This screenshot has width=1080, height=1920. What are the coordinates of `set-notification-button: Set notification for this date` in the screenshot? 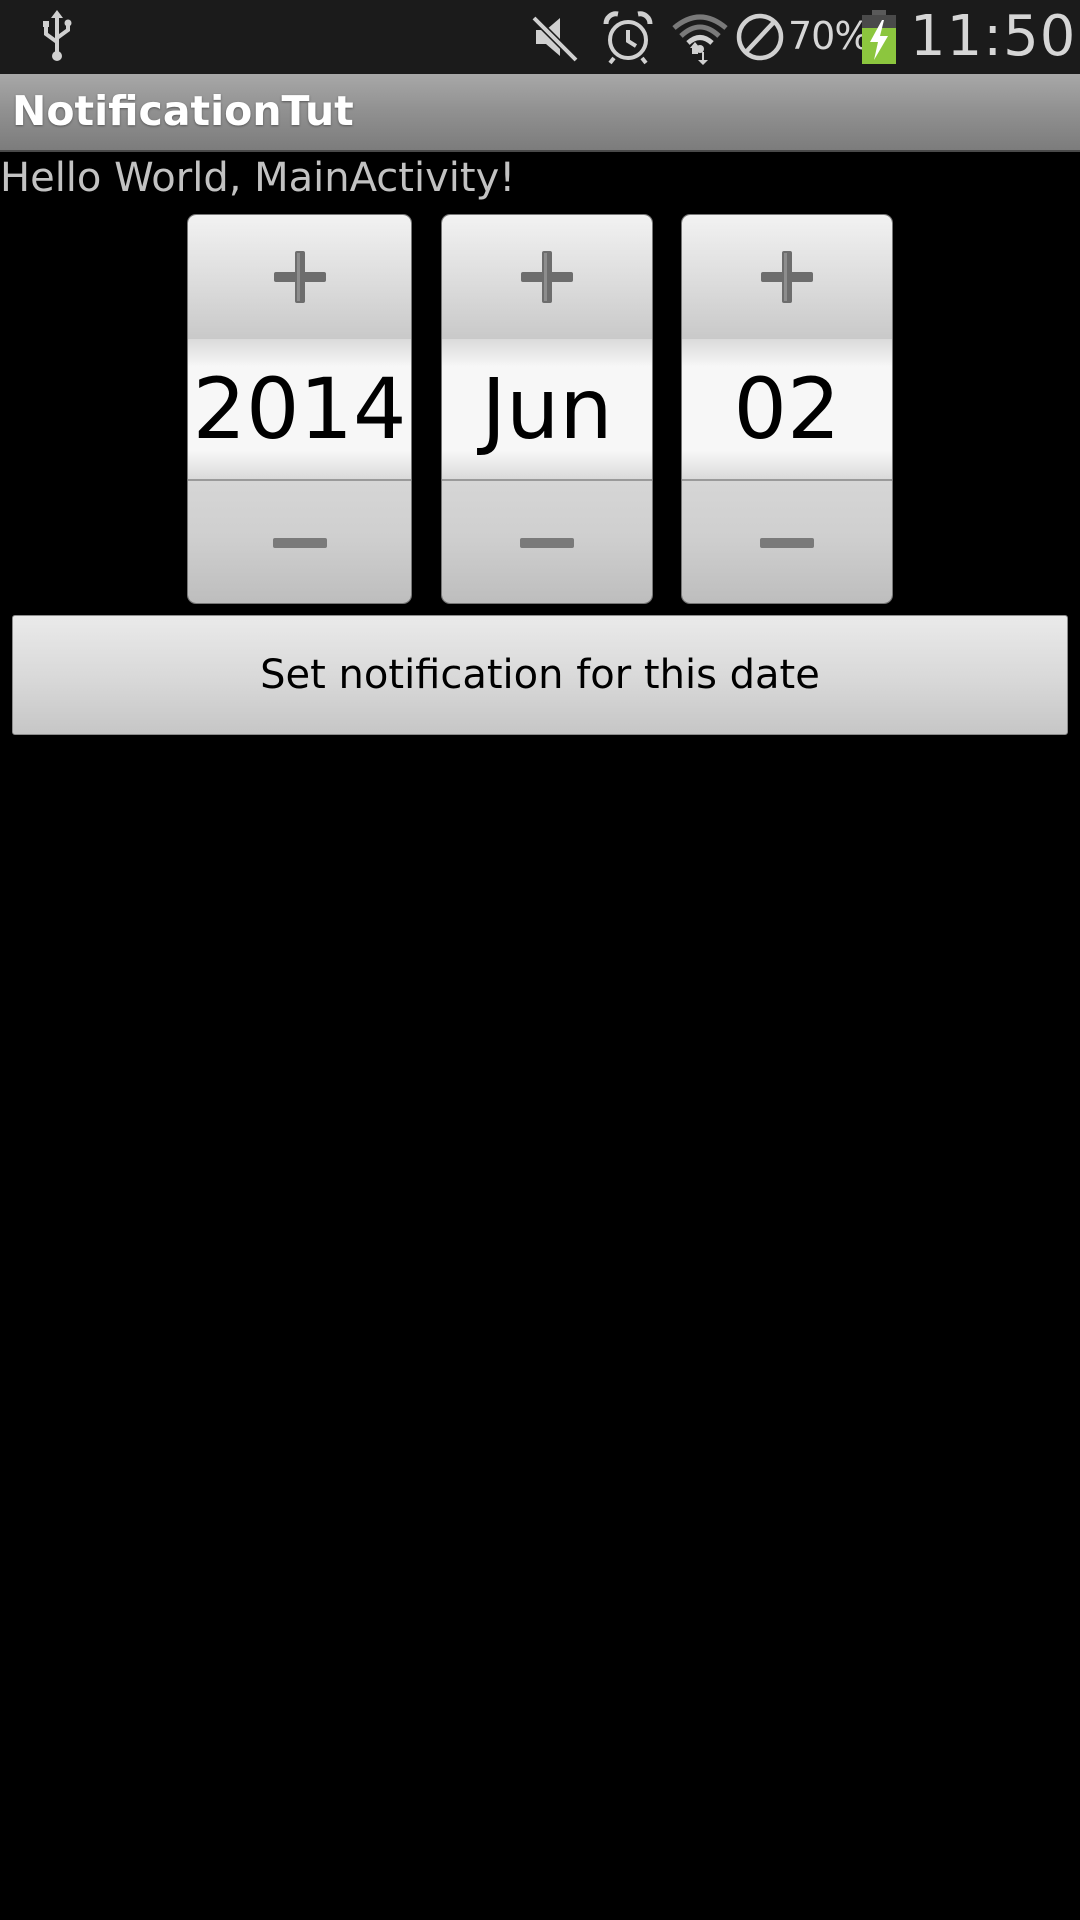 It's located at (540, 675).